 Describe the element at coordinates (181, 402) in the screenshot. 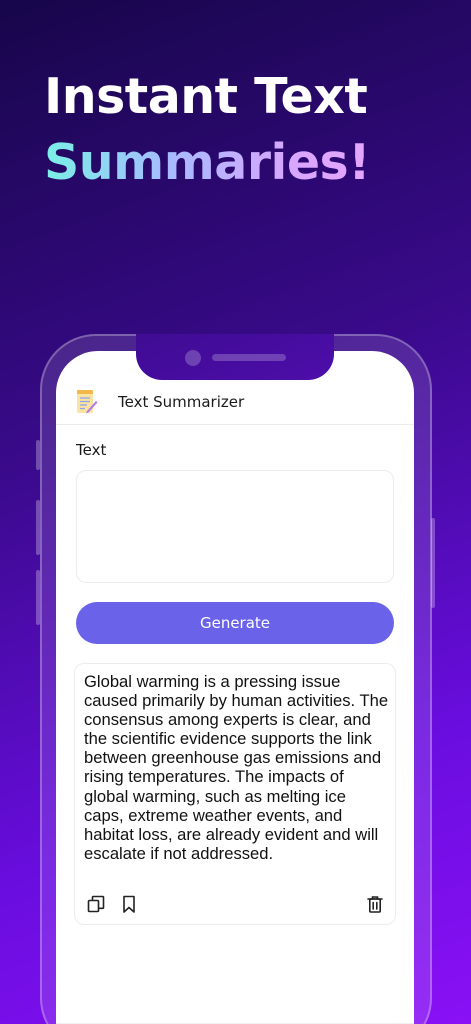

I see `app-title: Text Summarizer` at that location.